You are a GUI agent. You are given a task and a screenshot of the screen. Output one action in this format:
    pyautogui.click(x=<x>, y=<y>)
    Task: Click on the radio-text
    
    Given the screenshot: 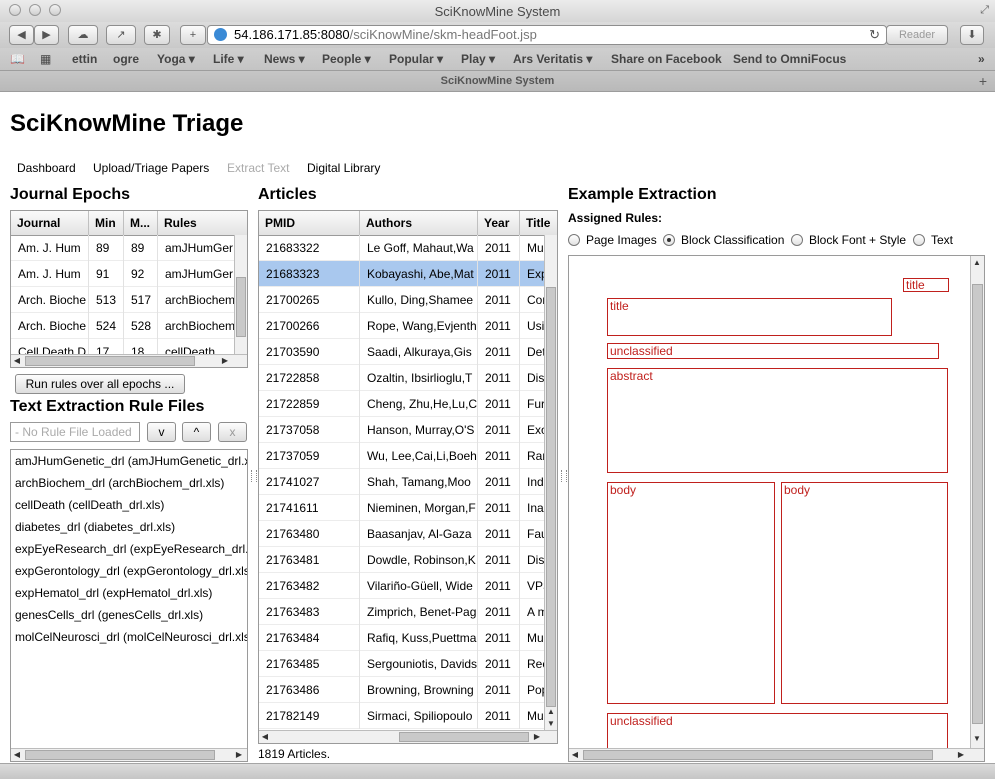 What is the action you would take?
    pyautogui.click(x=919, y=240)
    